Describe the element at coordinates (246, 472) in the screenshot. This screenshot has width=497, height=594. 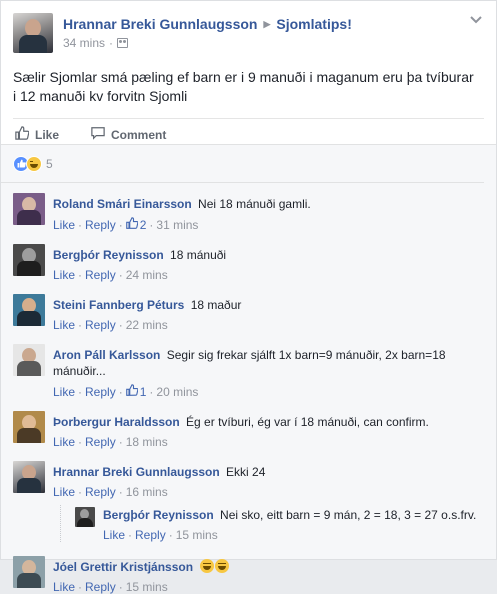
I see `comment-text: Ekki 24` at that location.